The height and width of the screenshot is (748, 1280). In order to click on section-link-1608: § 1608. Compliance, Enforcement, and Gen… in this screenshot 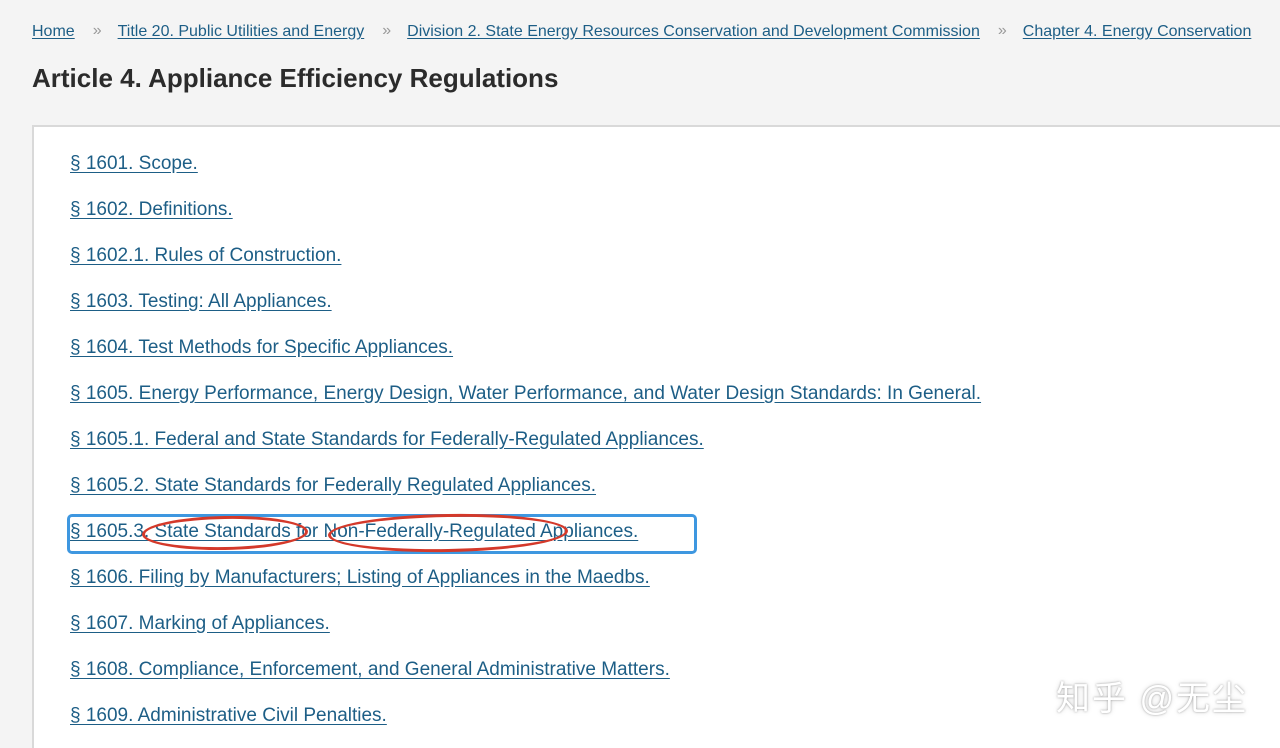, I will do `click(370, 669)`.